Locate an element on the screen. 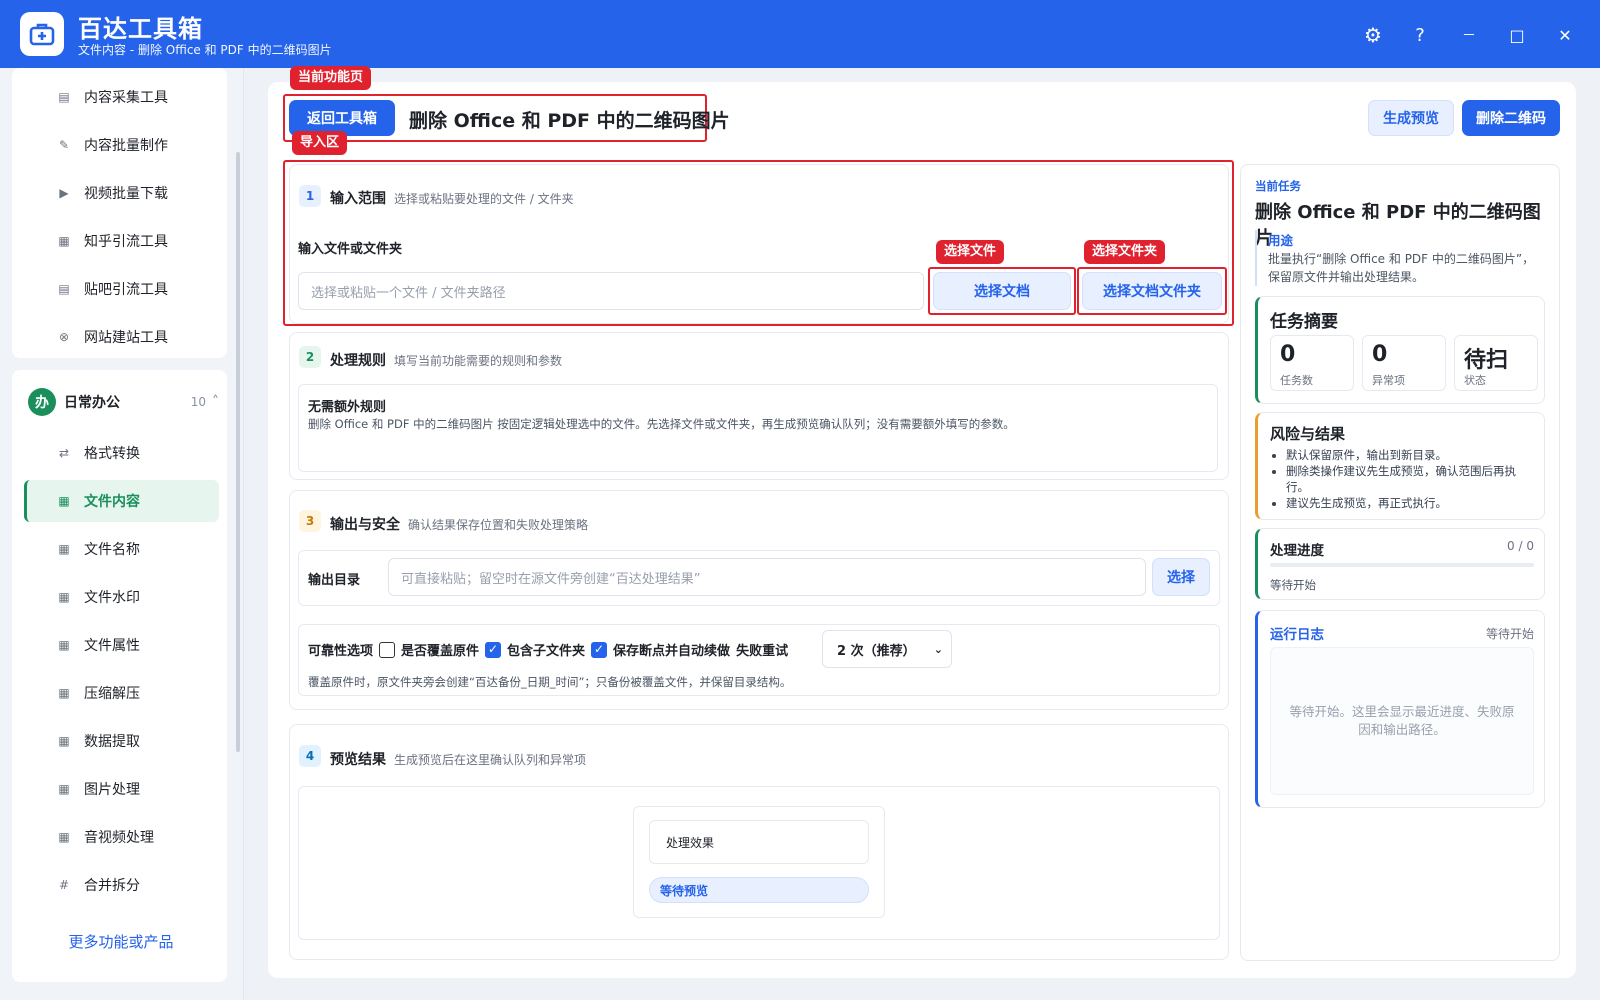 The height and width of the screenshot is (1000, 1600). generate-preview-button: 生成预览 is located at coordinates (1411, 118).